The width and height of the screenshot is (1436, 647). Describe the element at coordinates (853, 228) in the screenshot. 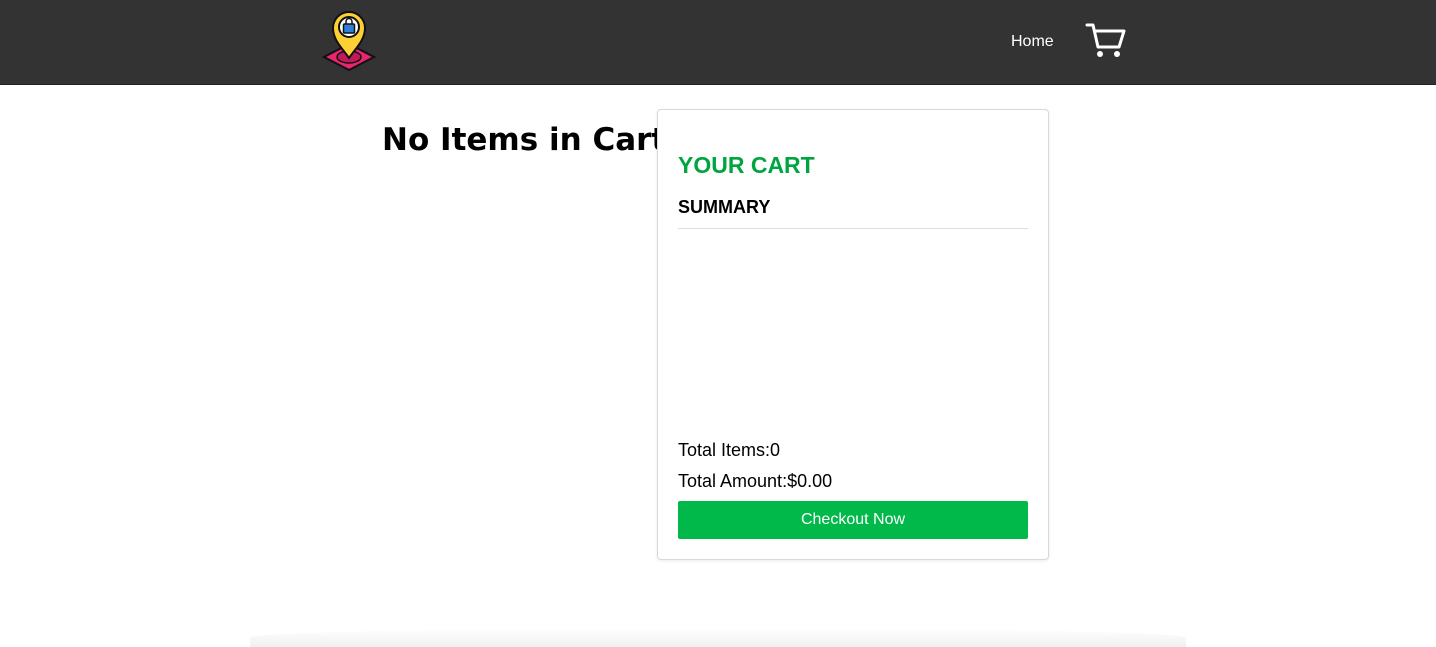

I see `summary-divider` at that location.